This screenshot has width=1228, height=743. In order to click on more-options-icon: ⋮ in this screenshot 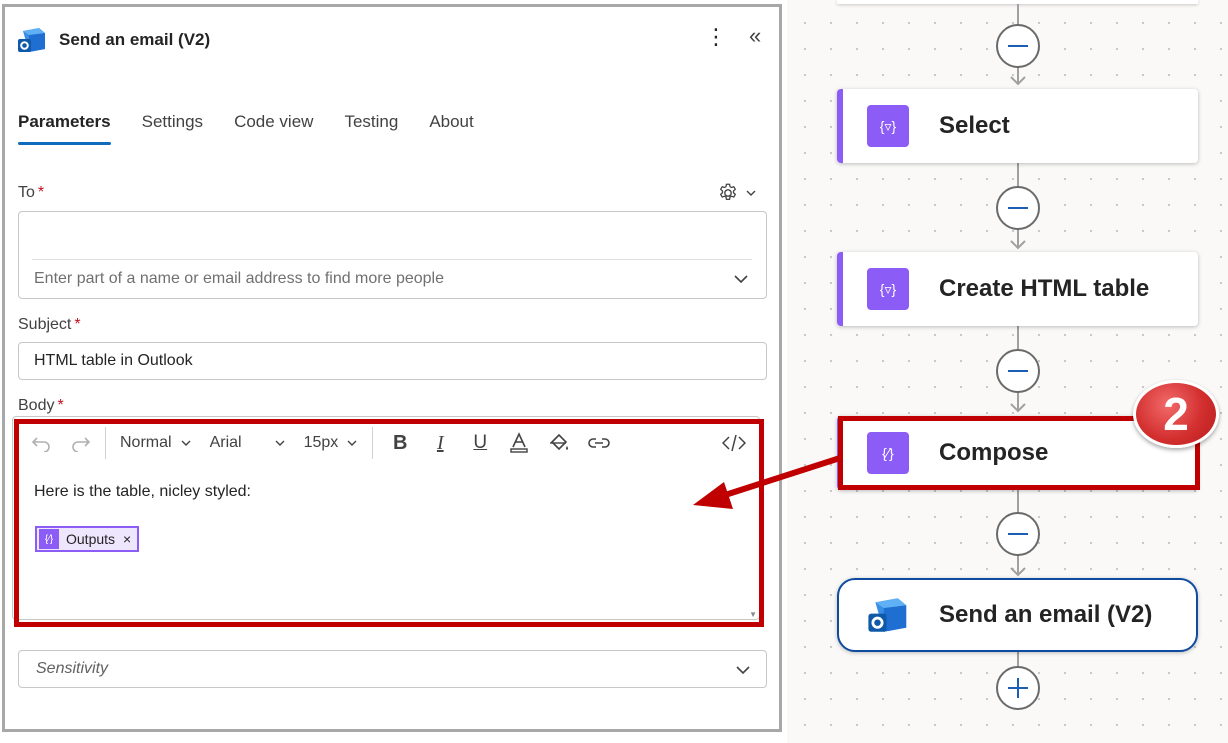, I will do `click(716, 37)`.